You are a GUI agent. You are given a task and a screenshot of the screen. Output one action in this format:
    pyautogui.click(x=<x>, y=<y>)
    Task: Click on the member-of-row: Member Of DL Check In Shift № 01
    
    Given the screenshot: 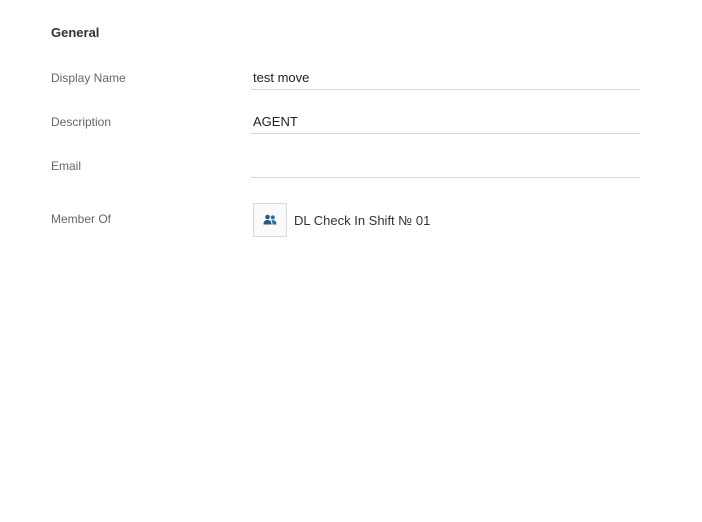 What is the action you would take?
    pyautogui.click(x=345, y=220)
    